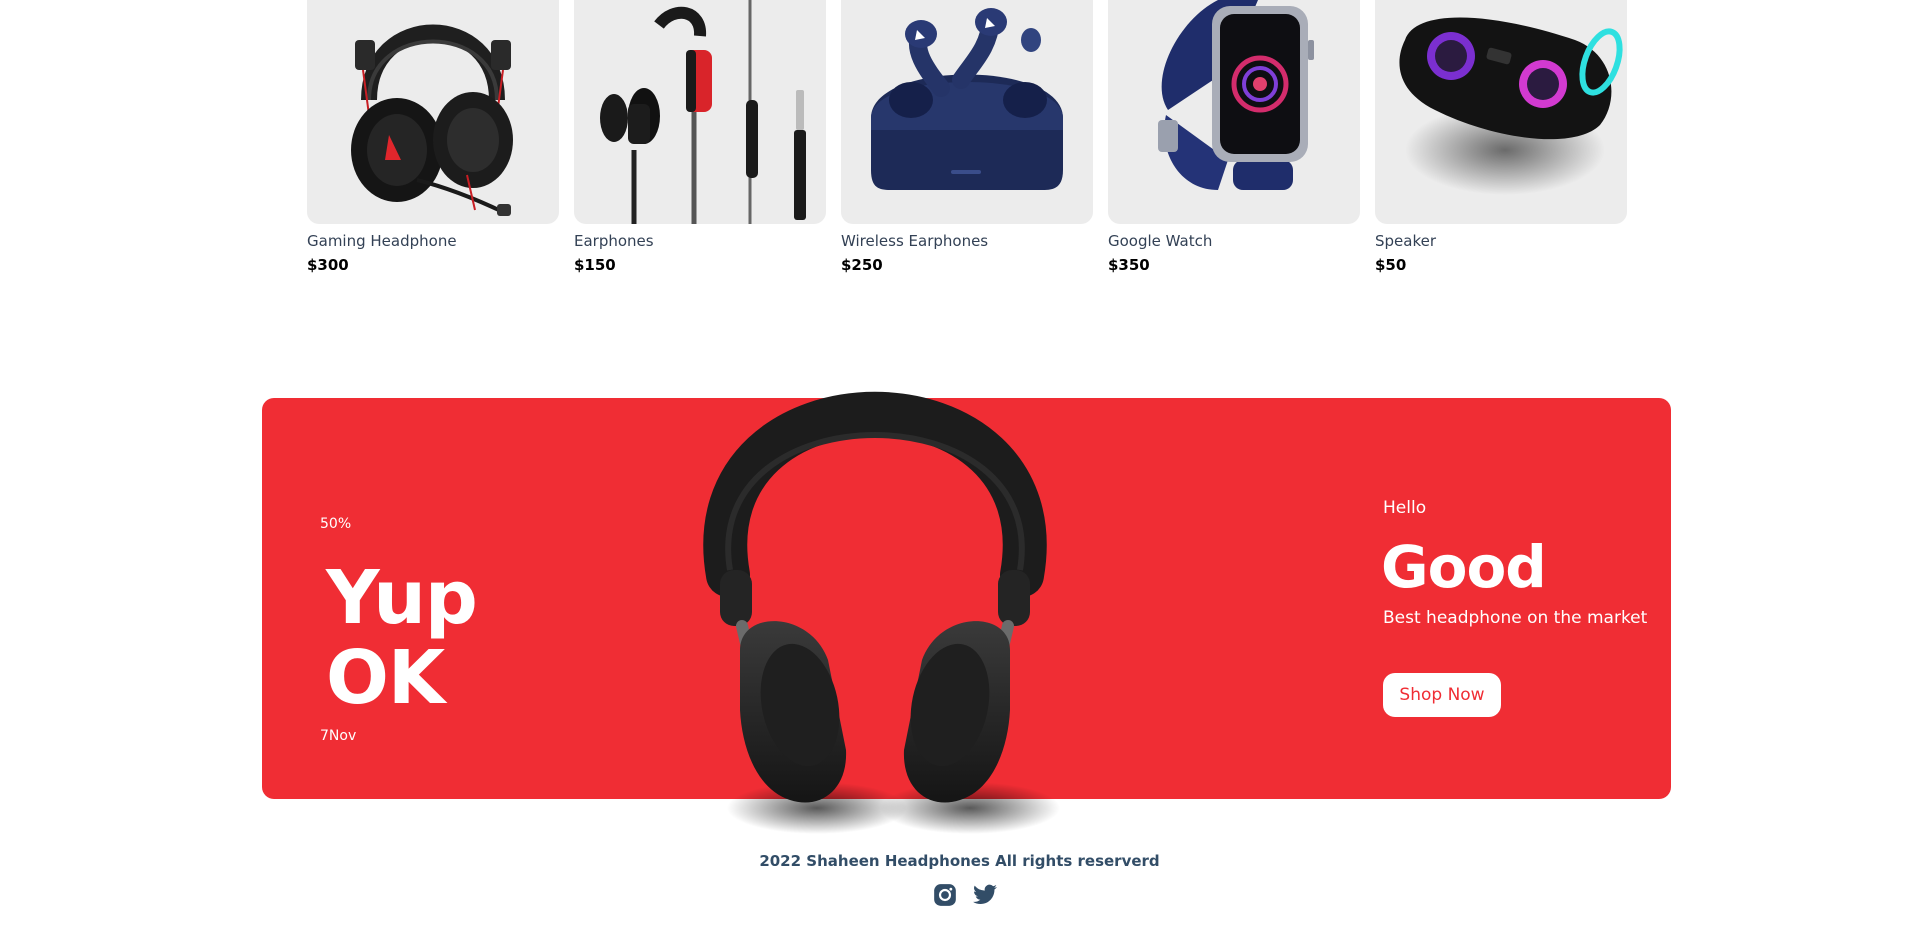  Describe the element at coordinates (967, 99) in the screenshot. I see `wireless-earphones-image` at that location.